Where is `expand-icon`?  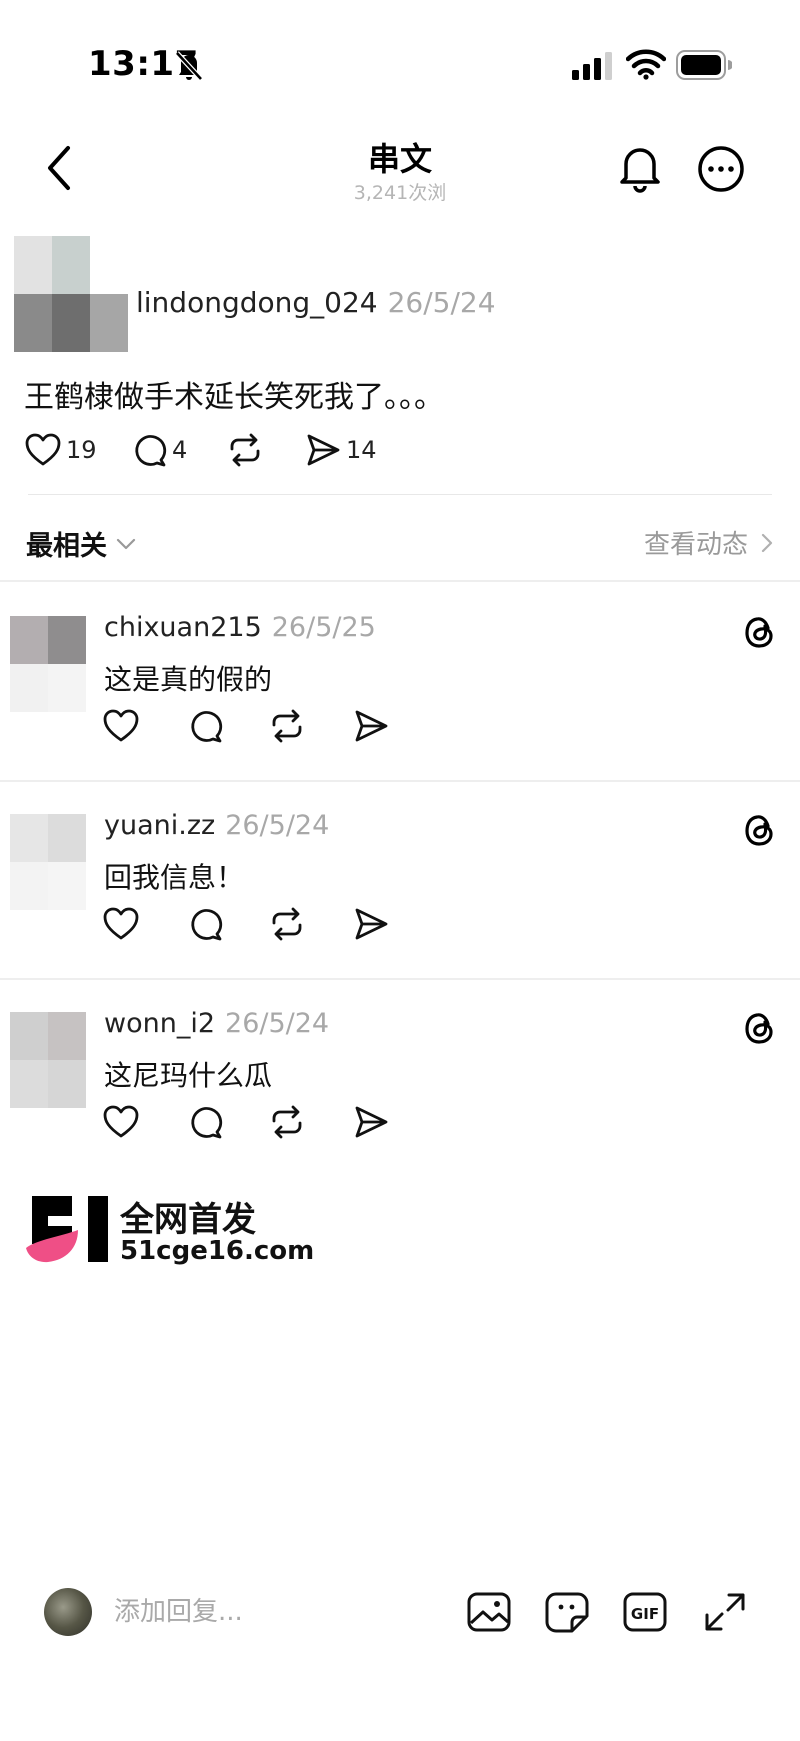
expand-icon is located at coordinates (725, 1612).